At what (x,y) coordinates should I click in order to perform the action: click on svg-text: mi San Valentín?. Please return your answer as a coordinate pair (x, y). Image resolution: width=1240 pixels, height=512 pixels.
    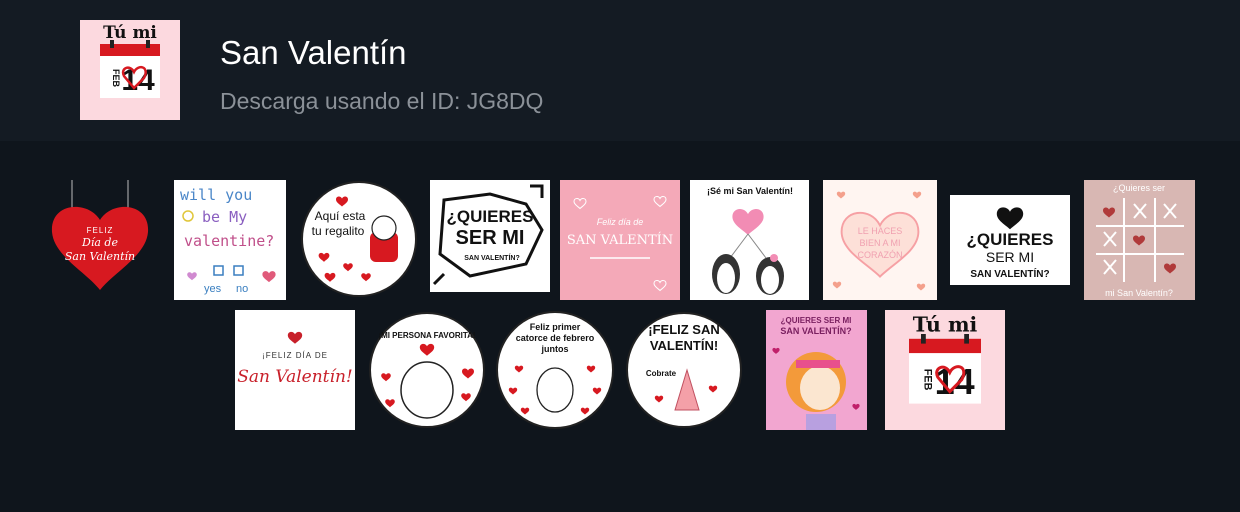
    Looking at the image, I should click on (1139, 293).